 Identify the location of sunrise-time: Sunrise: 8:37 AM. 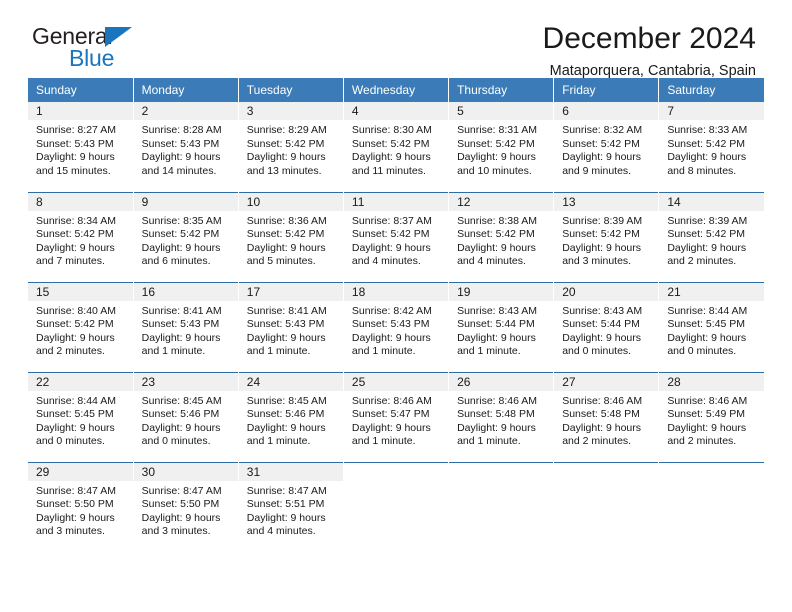
(391, 220).